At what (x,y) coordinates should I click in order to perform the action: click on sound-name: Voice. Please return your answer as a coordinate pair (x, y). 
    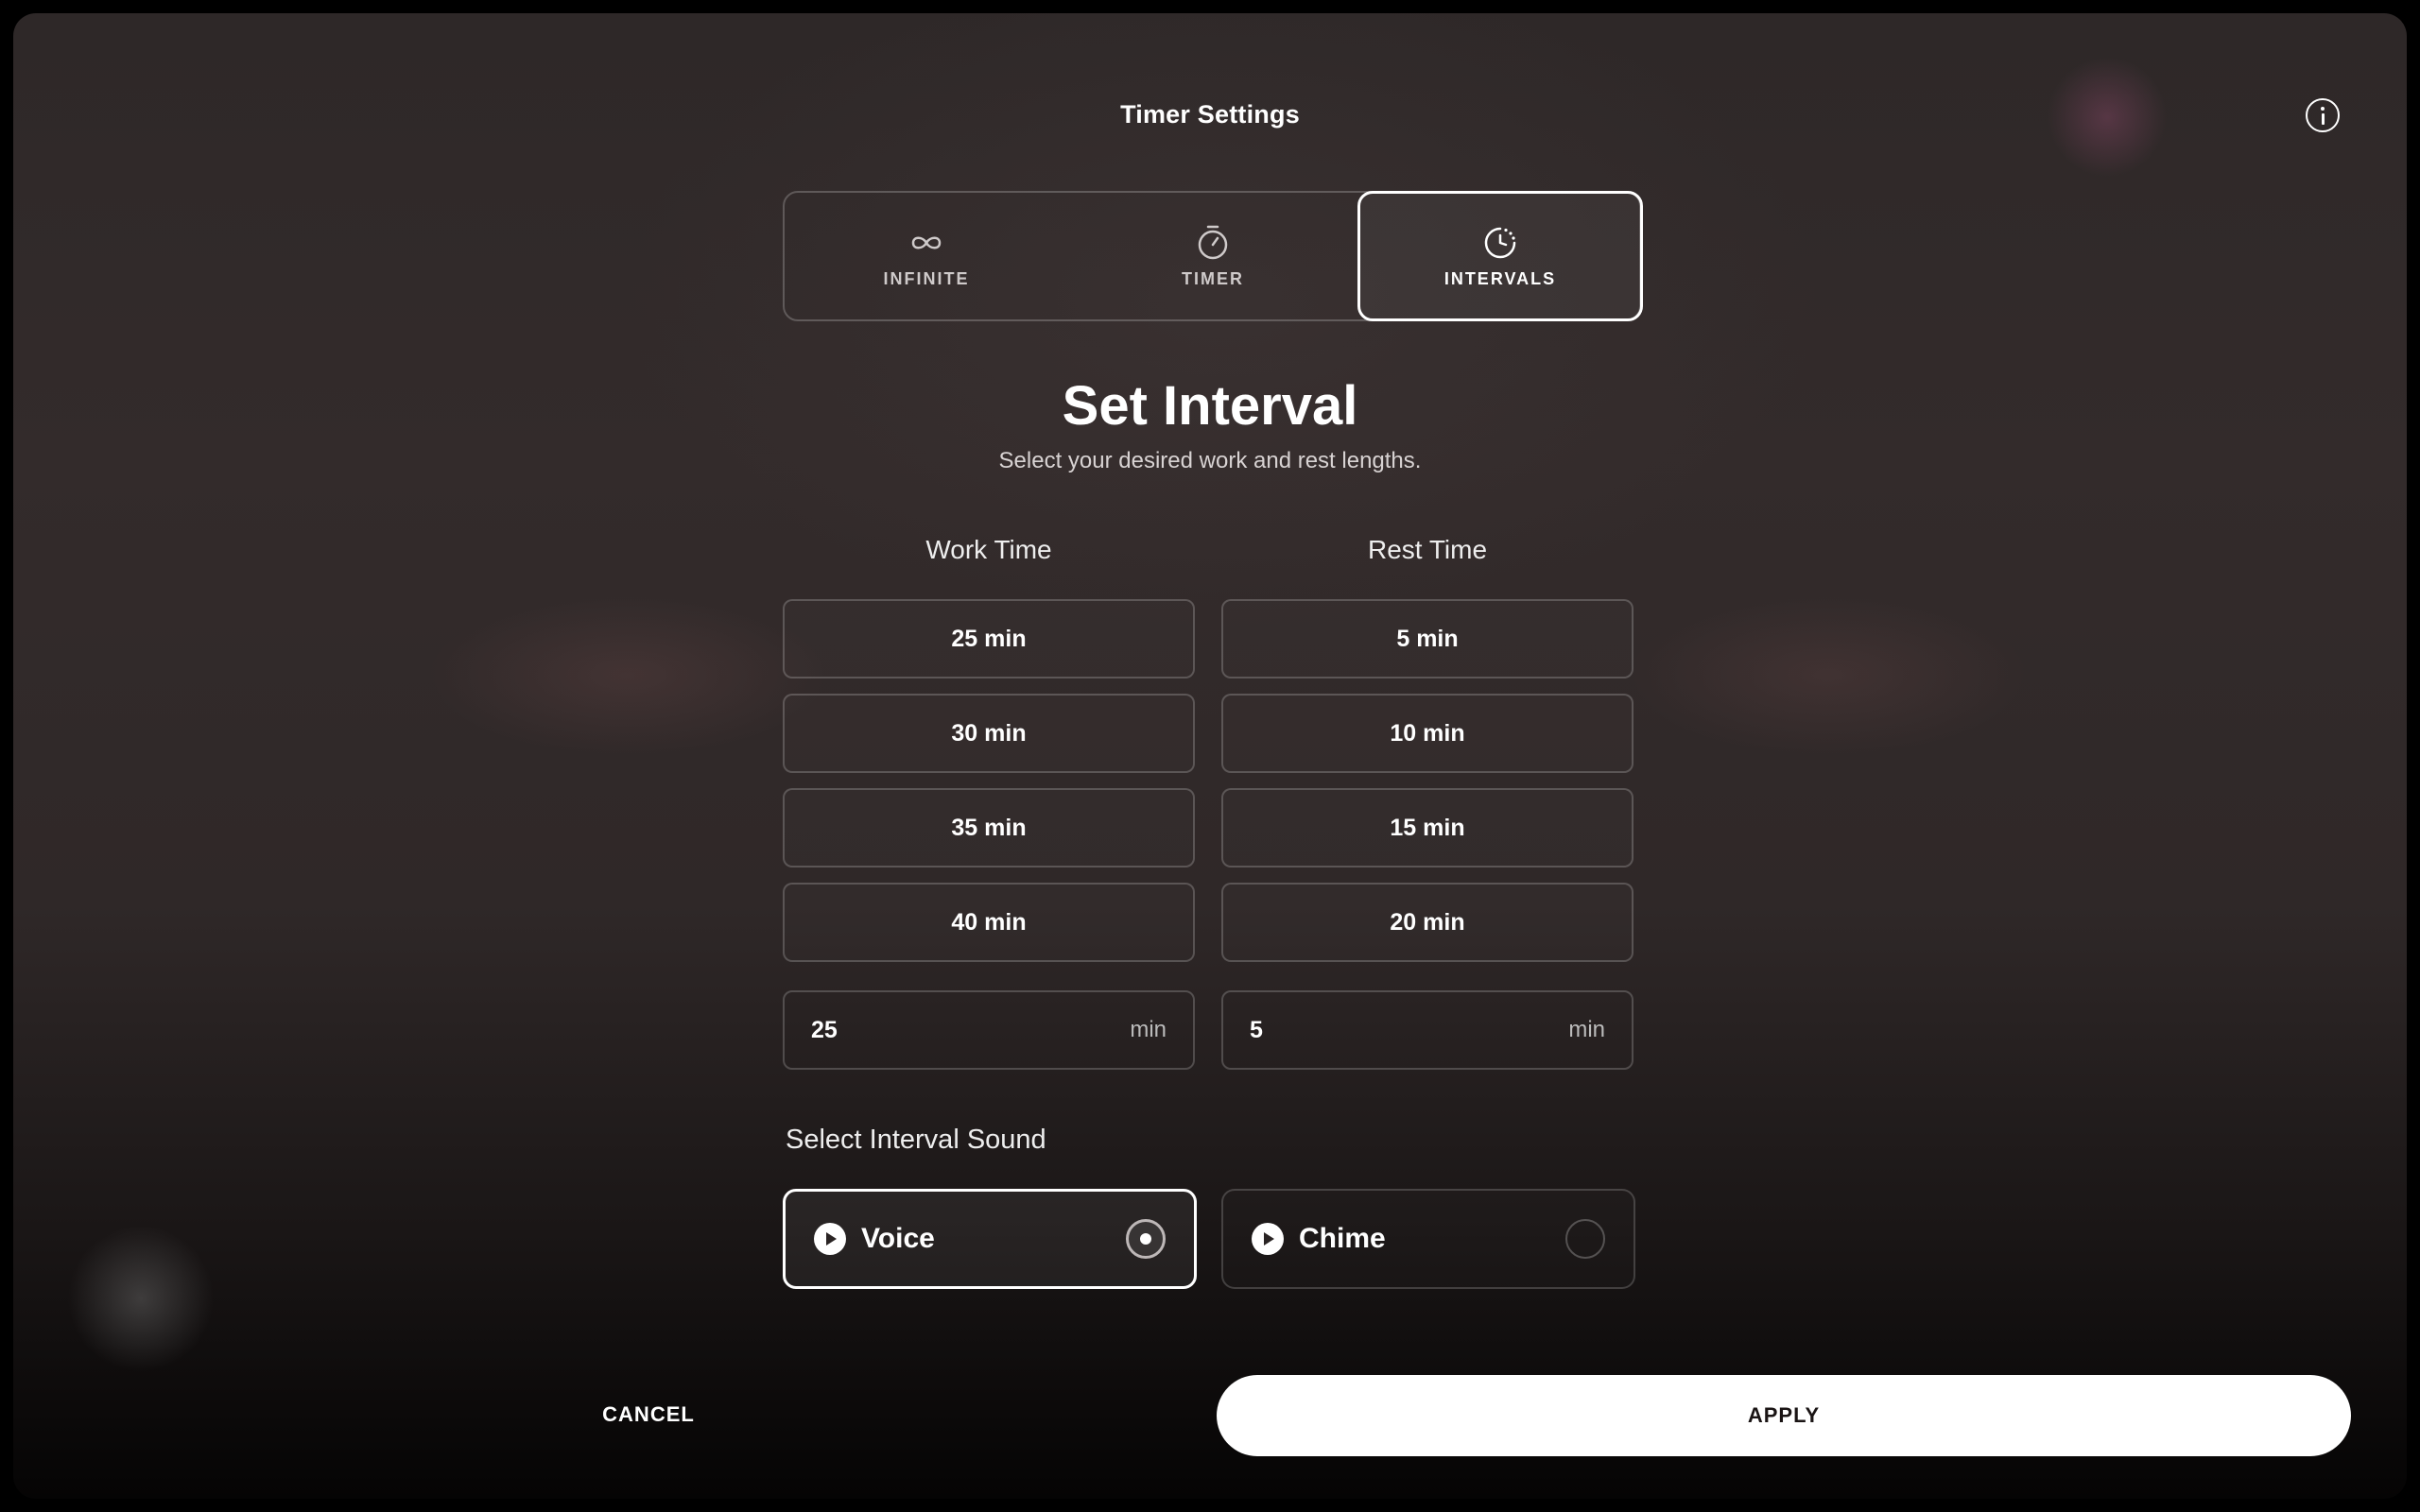
    Looking at the image, I should click on (898, 1238).